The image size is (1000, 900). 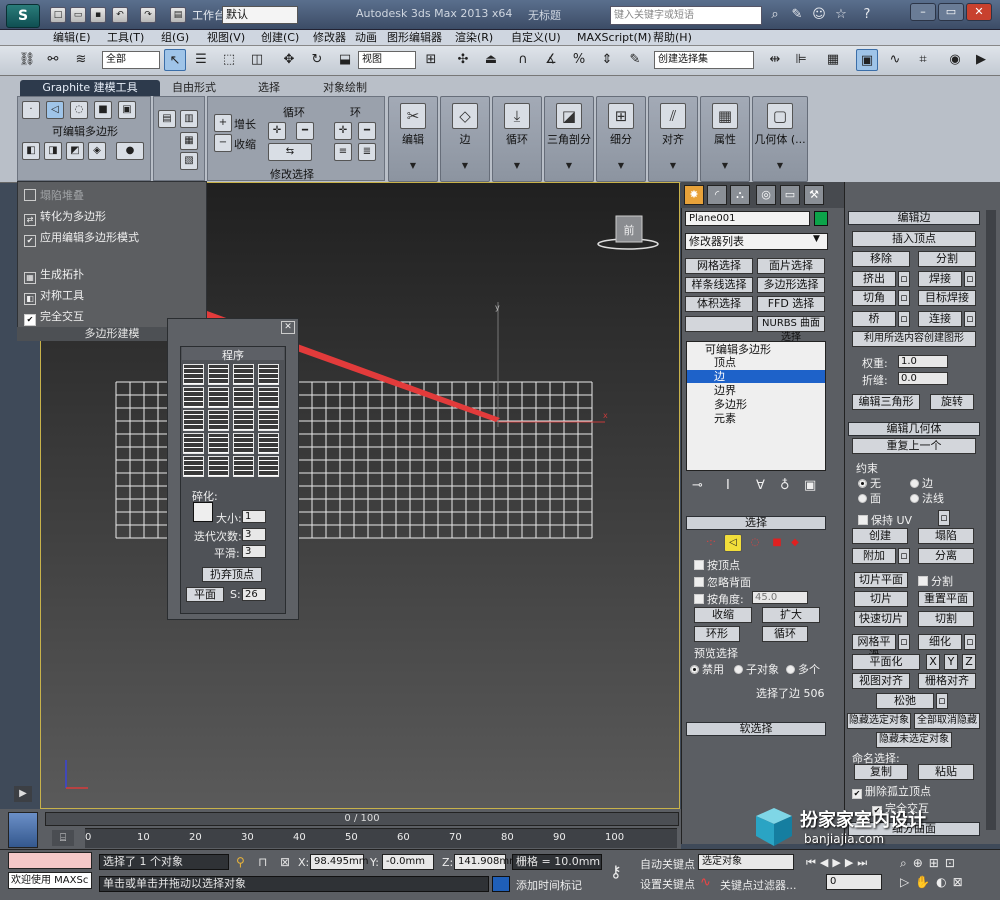 What do you see at coordinates (940, 319) in the screenshot?
I see `connect-button: 连接` at bounding box center [940, 319].